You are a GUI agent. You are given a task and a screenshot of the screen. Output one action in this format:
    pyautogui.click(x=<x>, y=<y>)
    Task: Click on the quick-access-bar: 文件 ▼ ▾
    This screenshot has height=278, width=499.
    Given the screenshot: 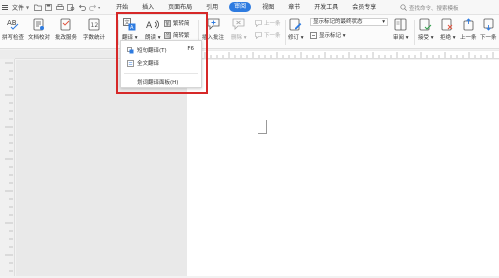 What is the action you would take?
    pyautogui.click(x=51, y=7)
    